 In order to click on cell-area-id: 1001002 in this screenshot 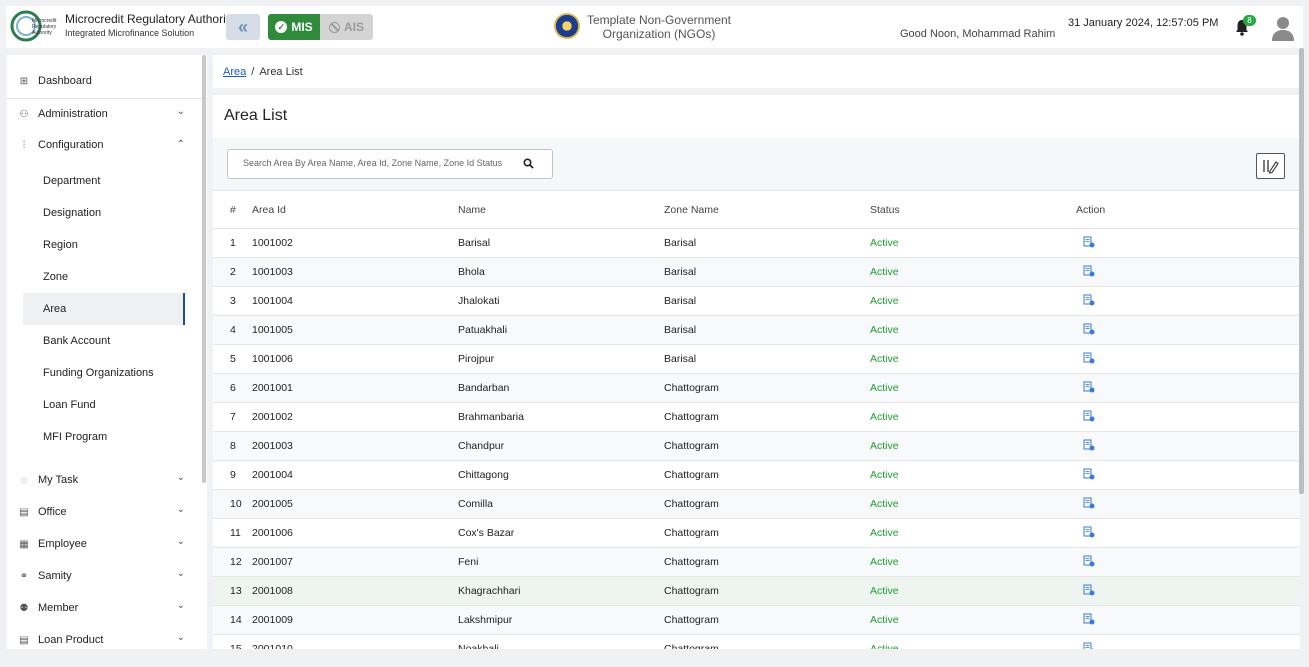, I will do `click(355, 243)`.